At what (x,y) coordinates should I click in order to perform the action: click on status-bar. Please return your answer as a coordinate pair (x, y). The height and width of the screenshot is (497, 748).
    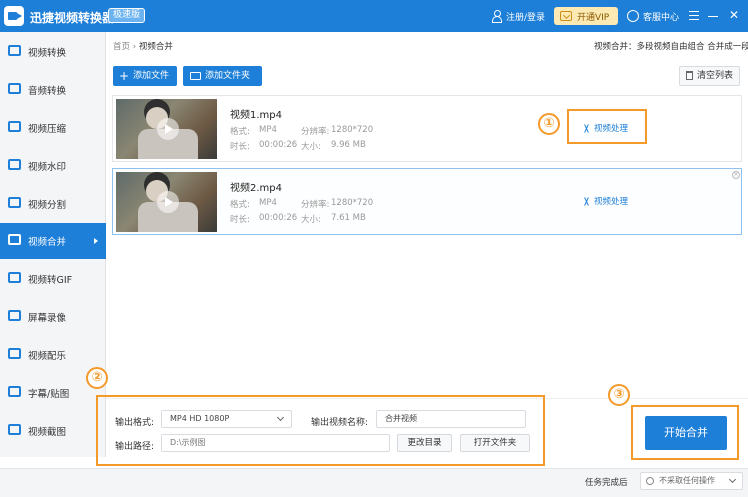
    Looking at the image, I should click on (374, 482).